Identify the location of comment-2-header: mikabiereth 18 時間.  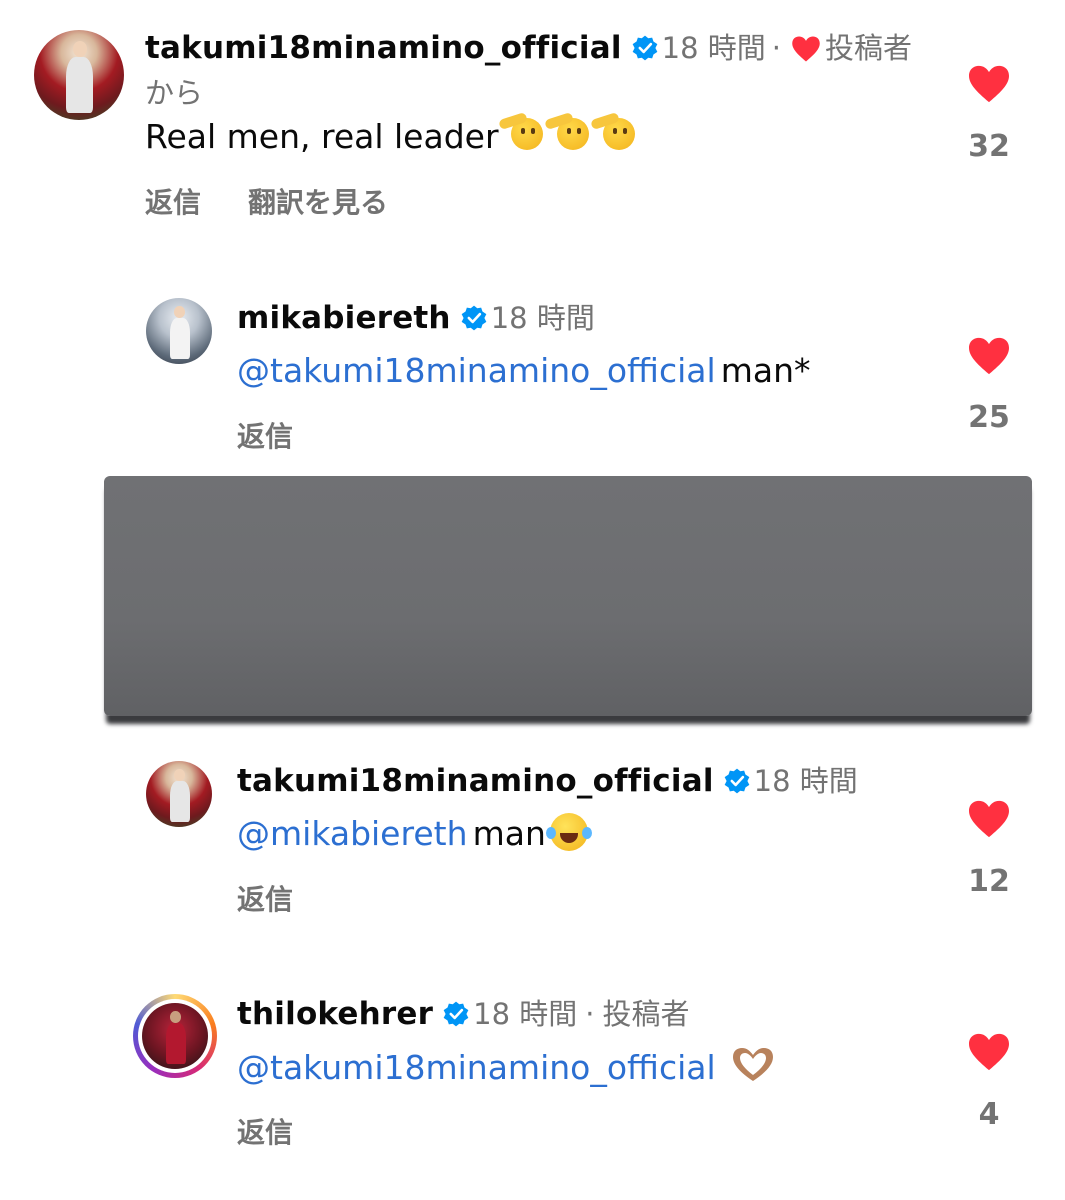
(416, 320).